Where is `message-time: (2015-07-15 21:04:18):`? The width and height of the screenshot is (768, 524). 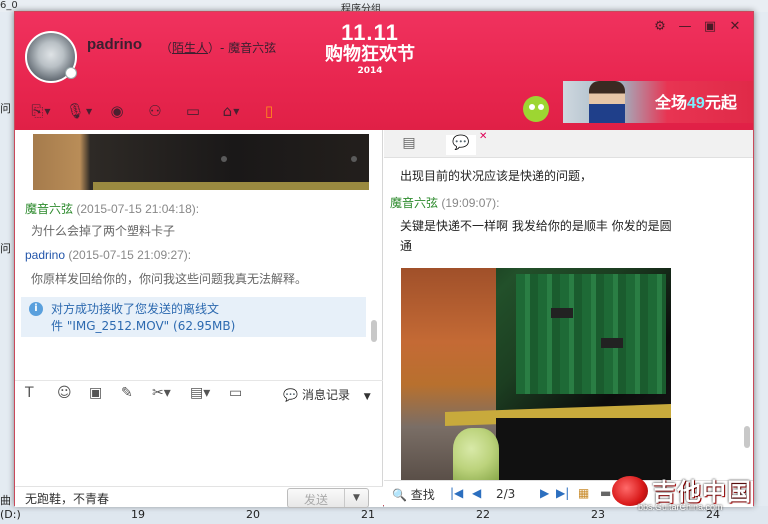
message-time: (2015-07-15 21:04:18): is located at coordinates (138, 209).